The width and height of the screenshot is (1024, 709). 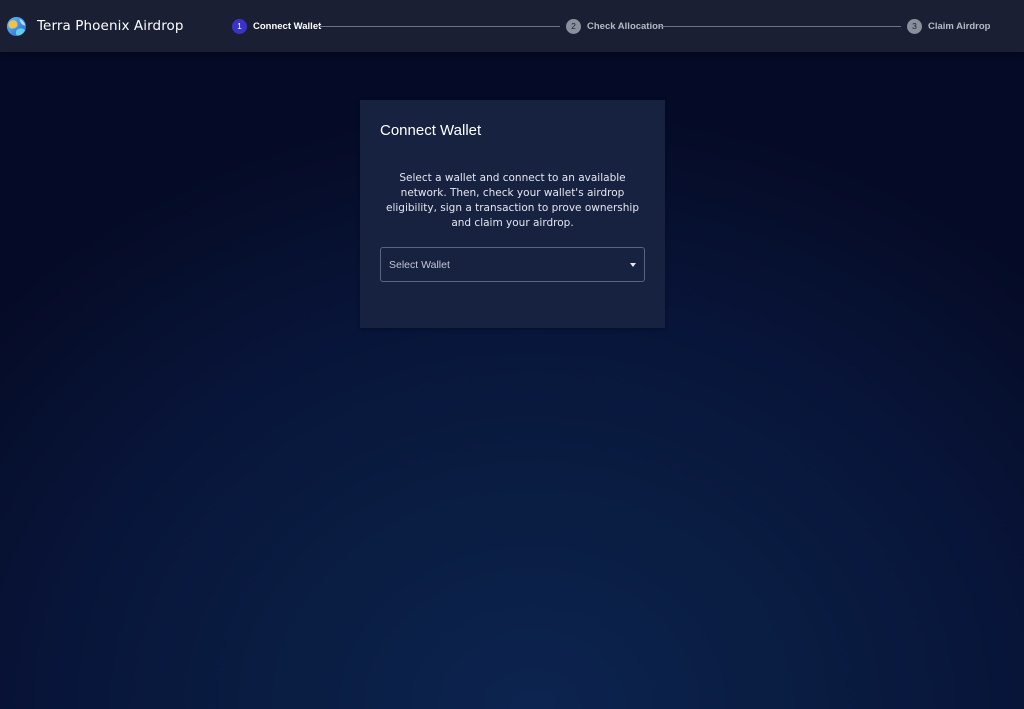 What do you see at coordinates (625, 26) in the screenshot?
I see `step-label: Check Allocation` at bounding box center [625, 26].